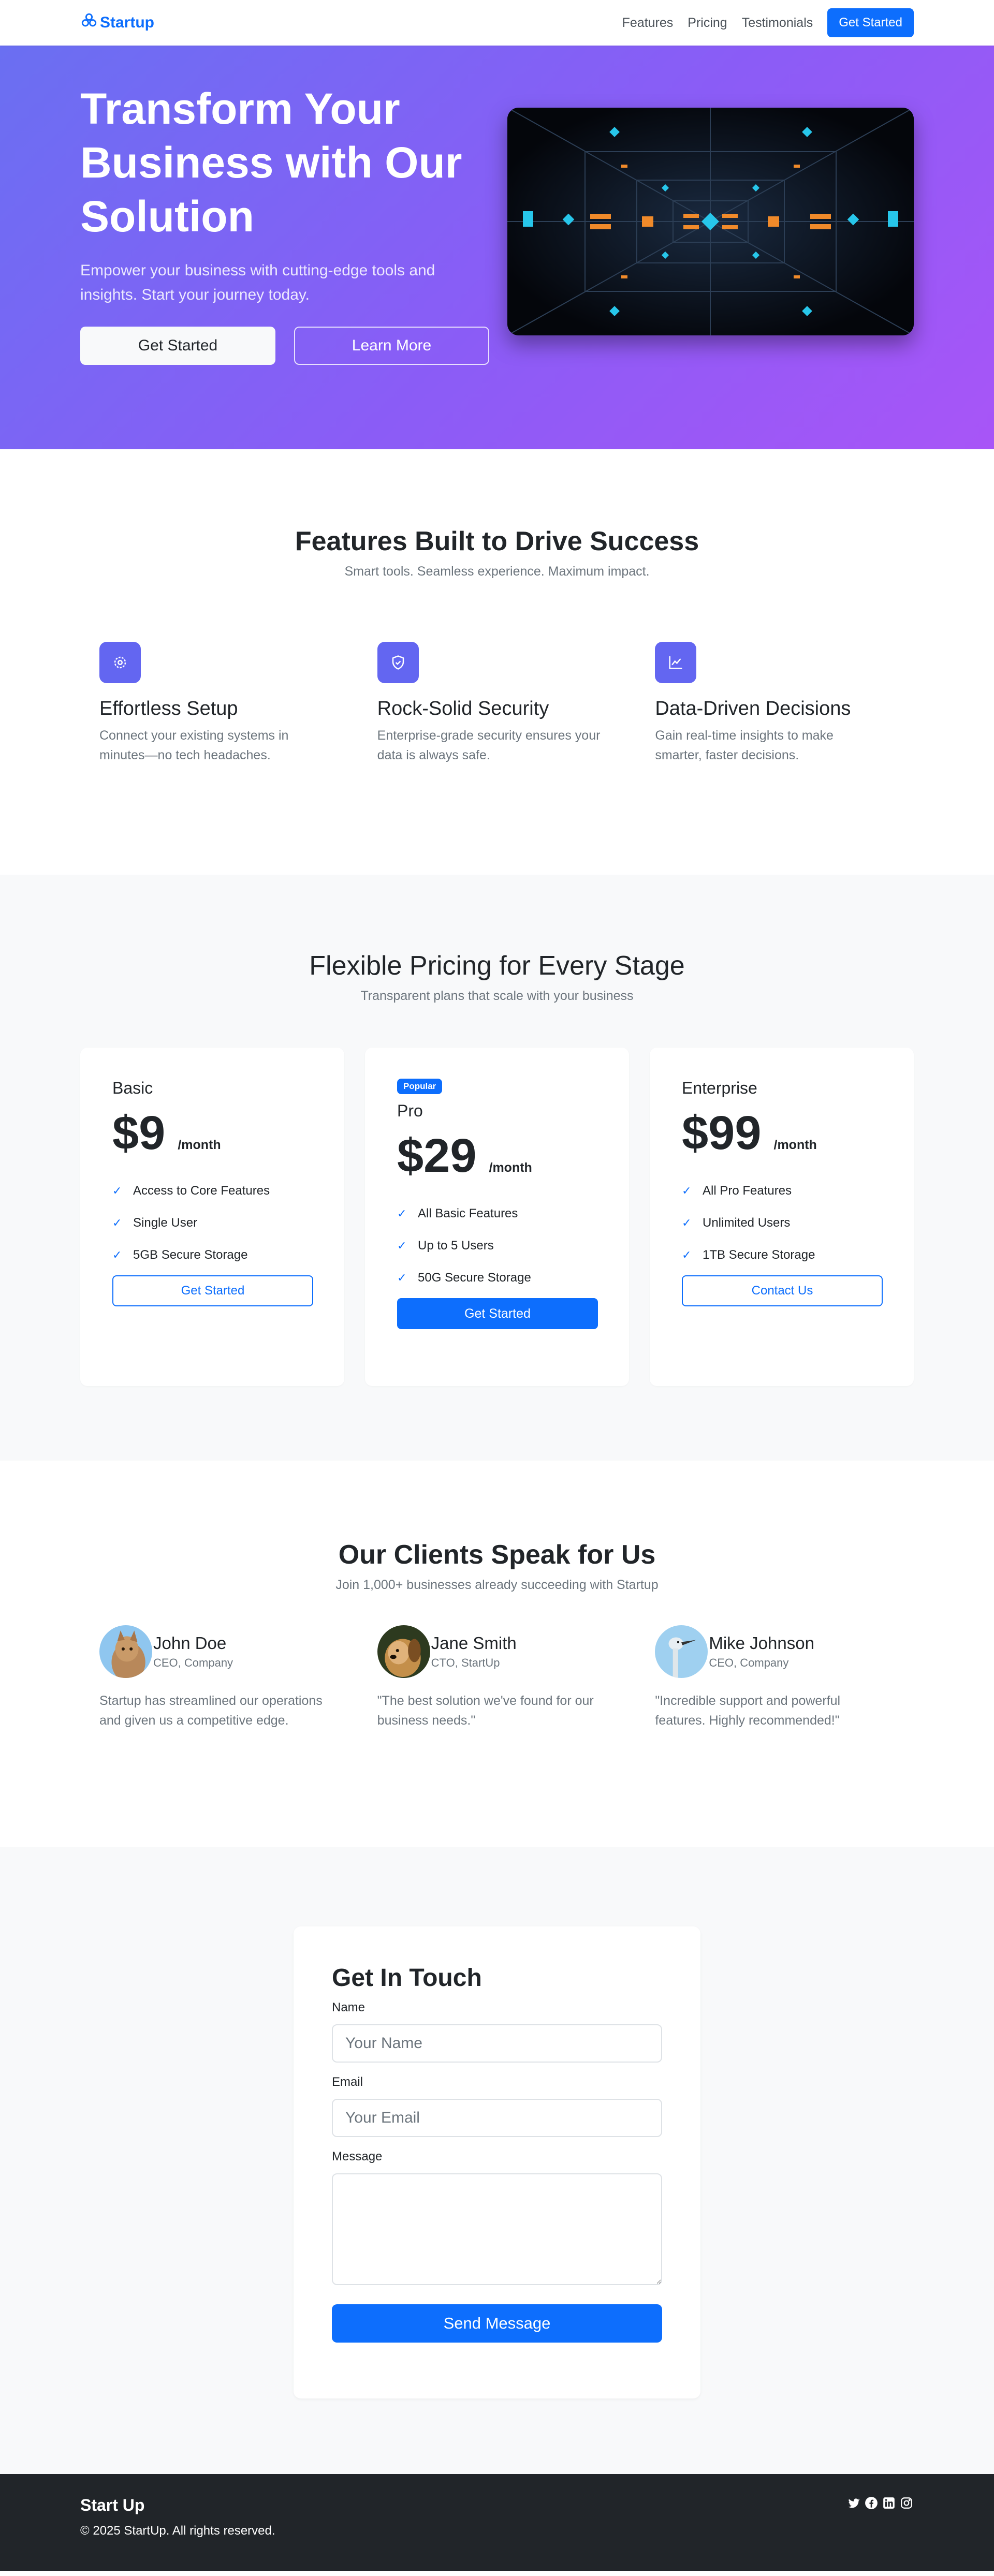 This screenshot has height=2576, width=994. Describe the element at coordinates (349, 2007) in the screenshot. I see `name-label: Name` at that location.